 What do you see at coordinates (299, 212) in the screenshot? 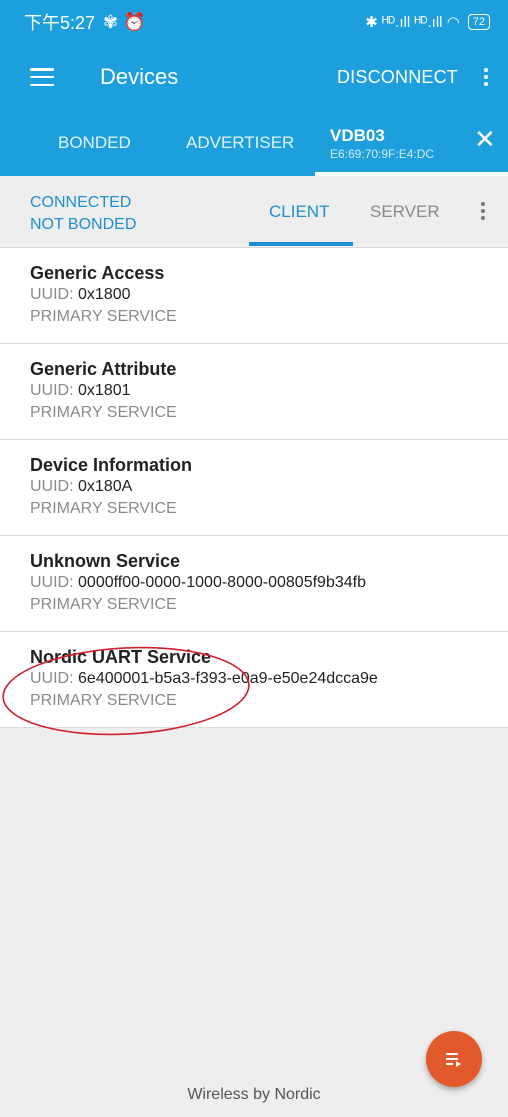
I see `tab-client: CLIENT` at bounding box center [299, 212].